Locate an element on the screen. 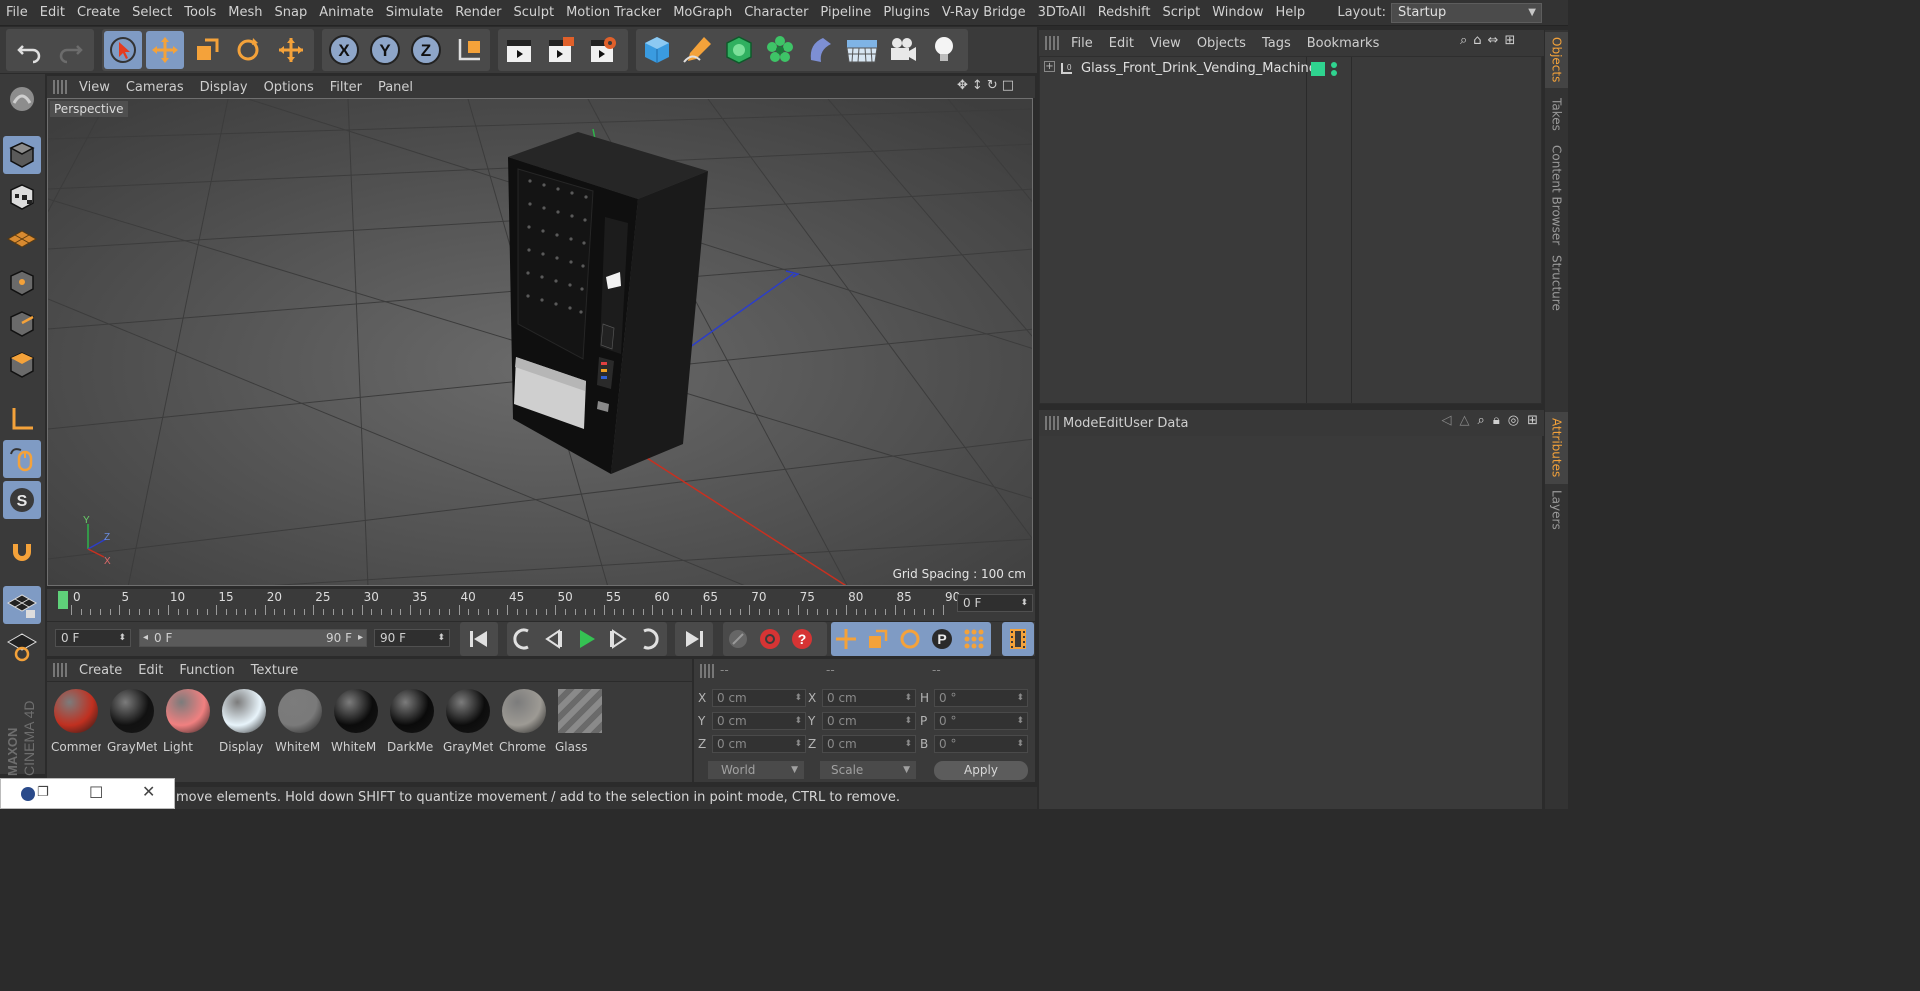  range-left-arrow-icon: ◂ is located at coordinates (145, 638).